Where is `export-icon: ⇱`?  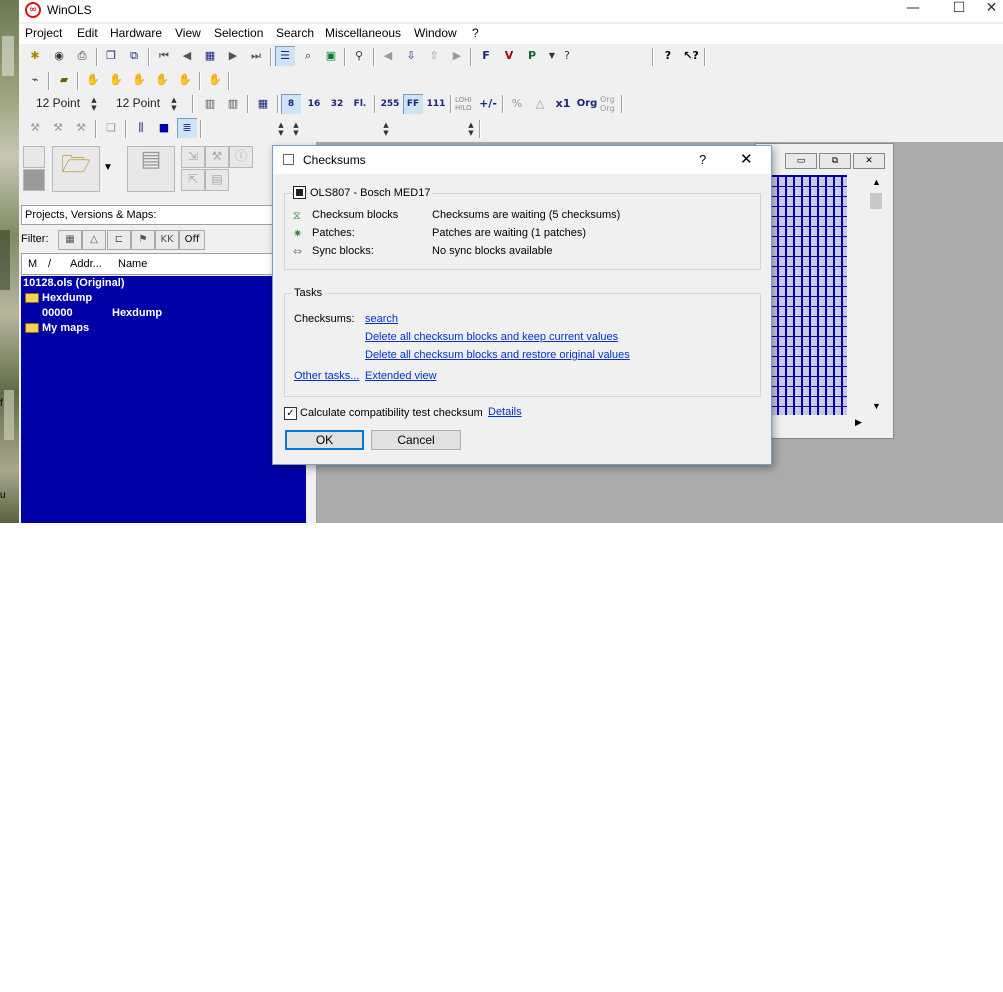 export-icon: ⇱ is located at coordinates (193, 180).